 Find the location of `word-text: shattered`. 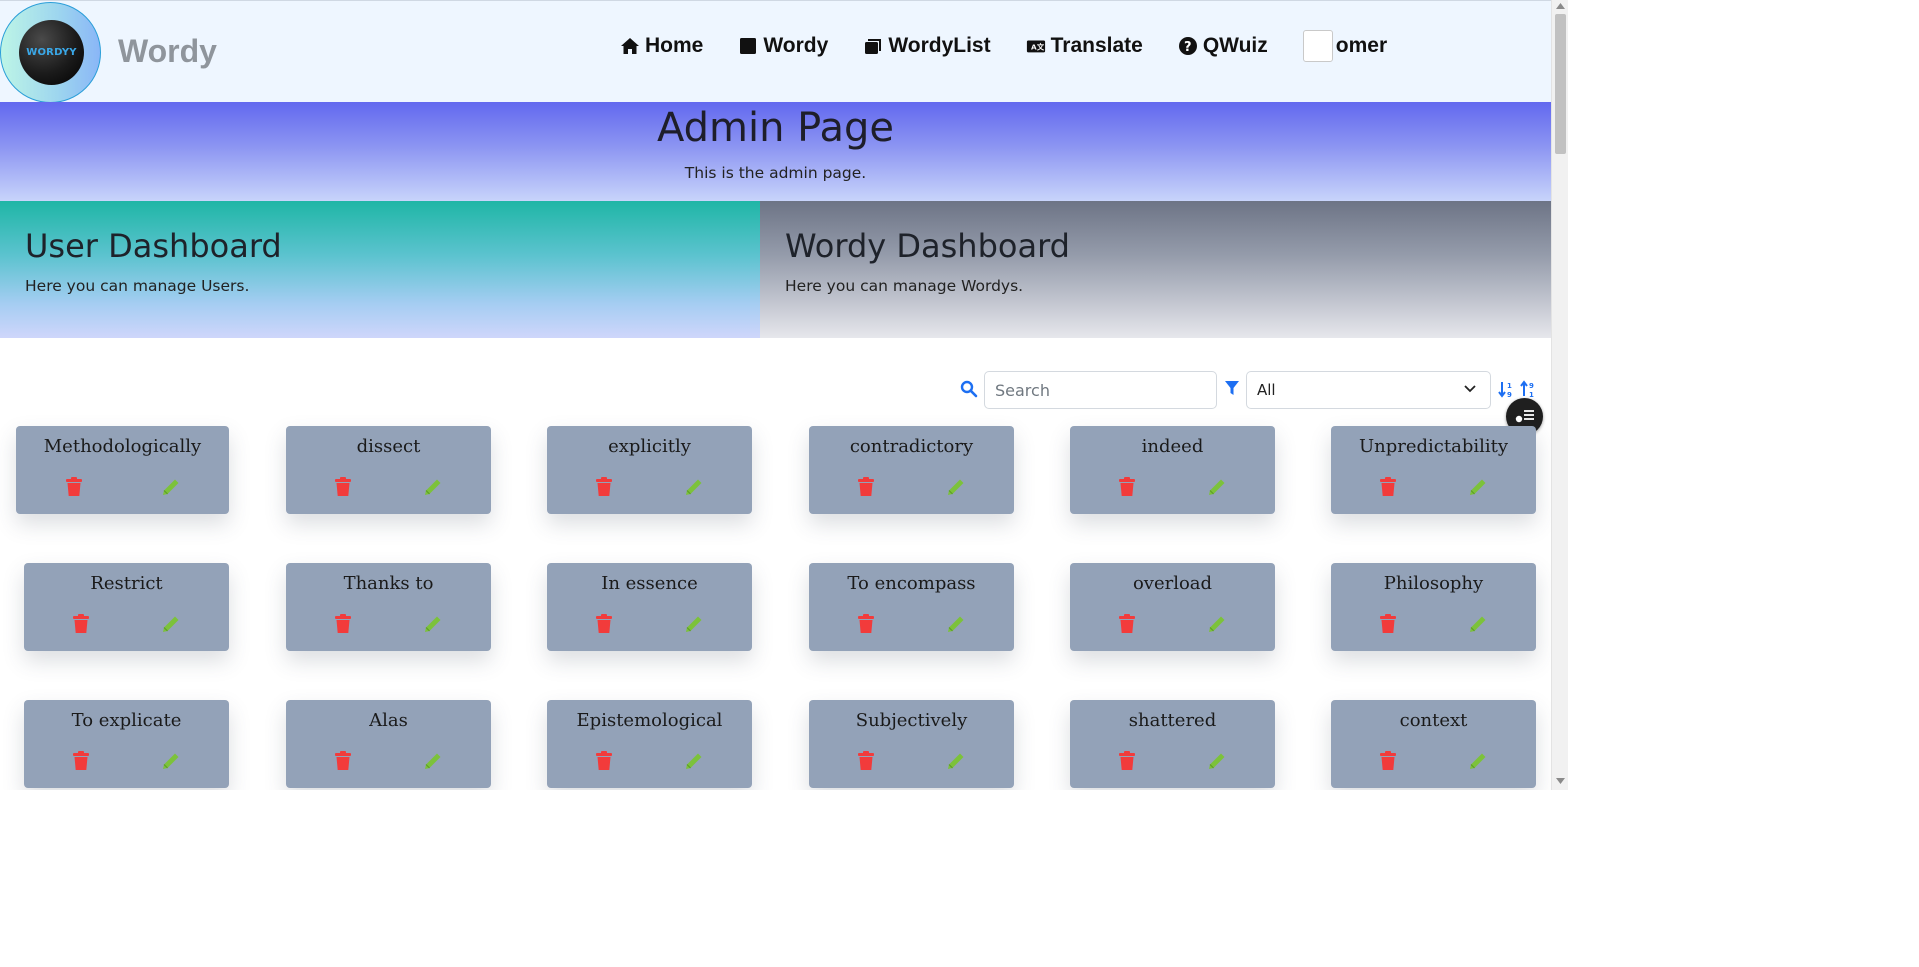

word-text: shattered is located at coordinates (1172, 720).